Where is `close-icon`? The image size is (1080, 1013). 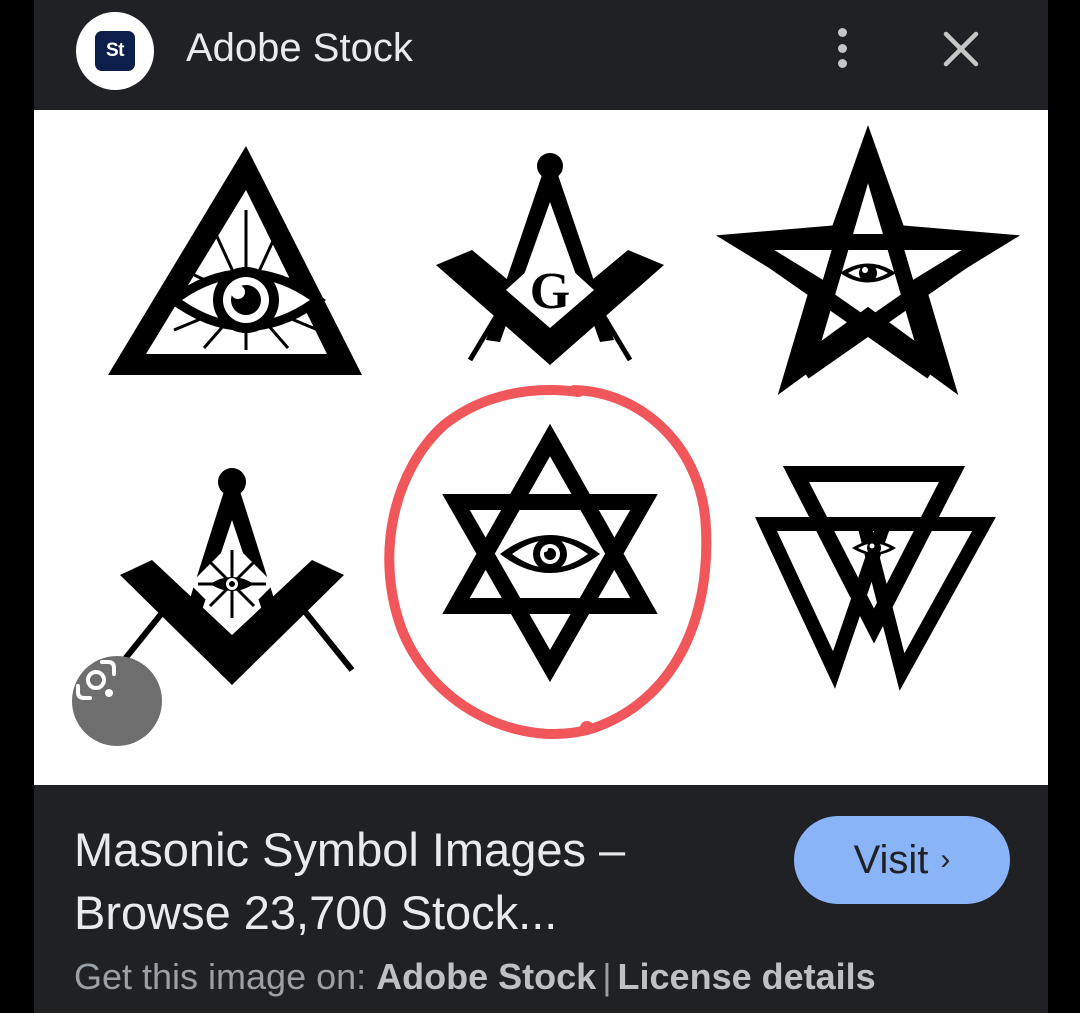
close-icon is located at coordinates (961, 49).